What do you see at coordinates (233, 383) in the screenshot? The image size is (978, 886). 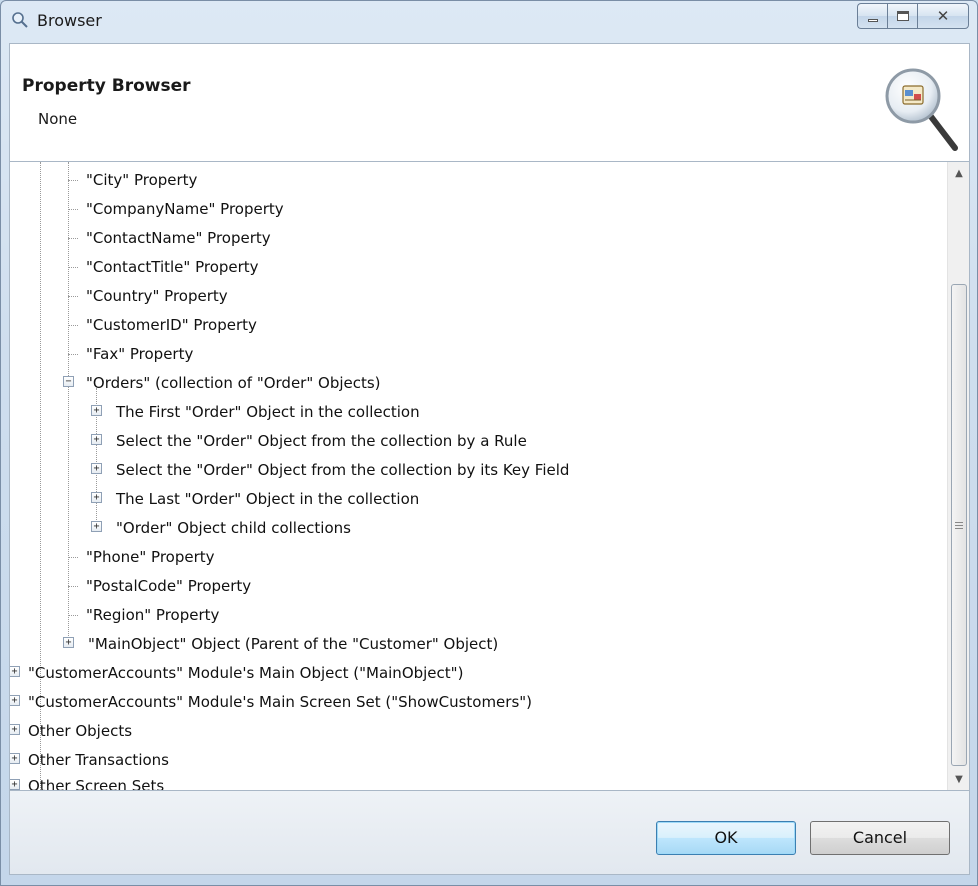 I see `tree-item-orders: "Orders" (collection of "Order" Objects)` at bounding box center [233, 383].